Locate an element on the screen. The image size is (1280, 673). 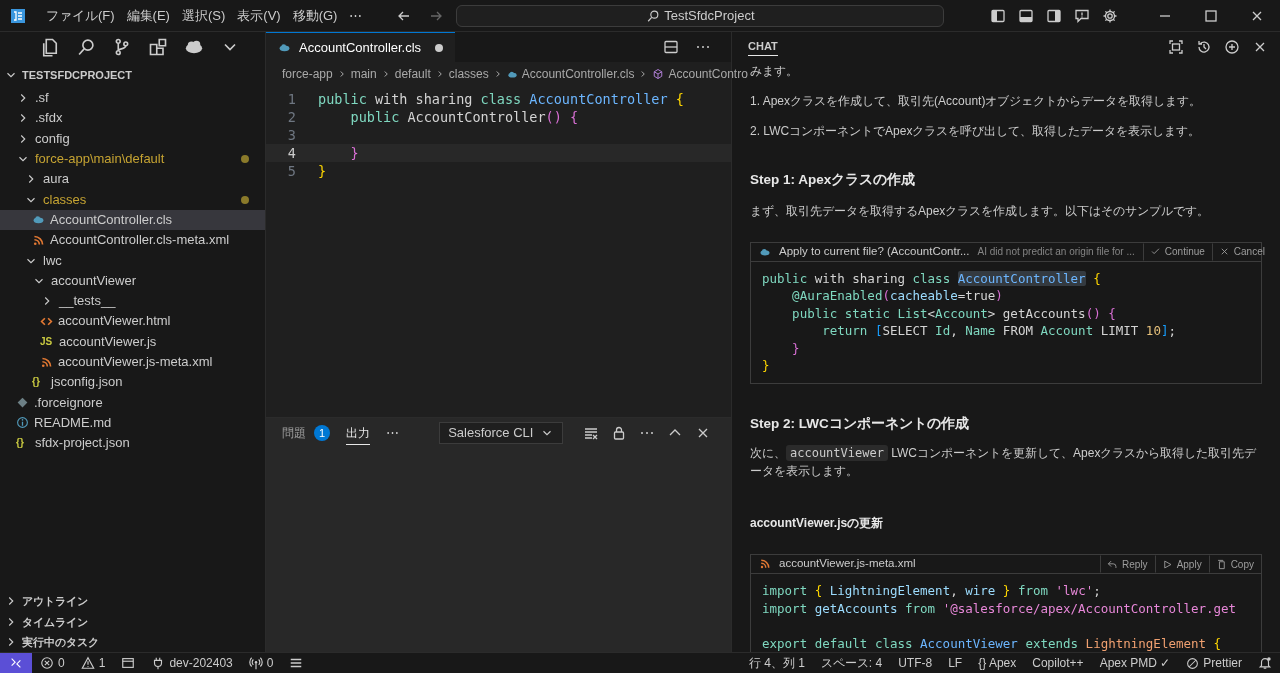
code-line: public static List<Account> getAccounts() { is located at coordinates (954, 313).